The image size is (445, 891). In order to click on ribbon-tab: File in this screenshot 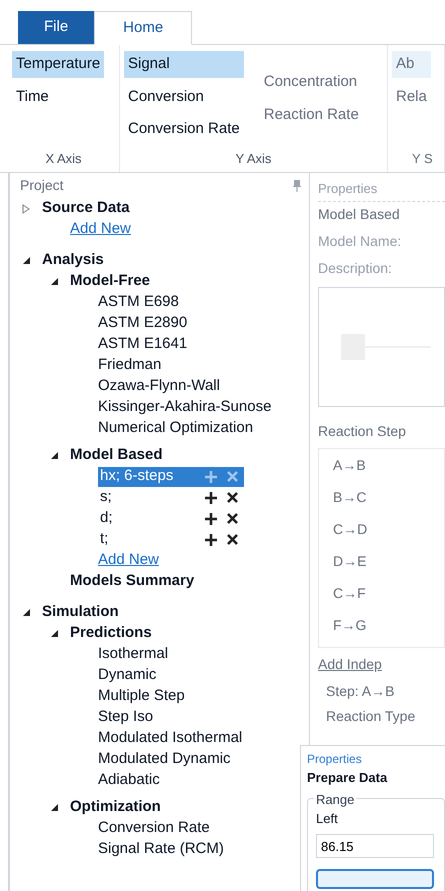, I will do `click(56, 27)`.